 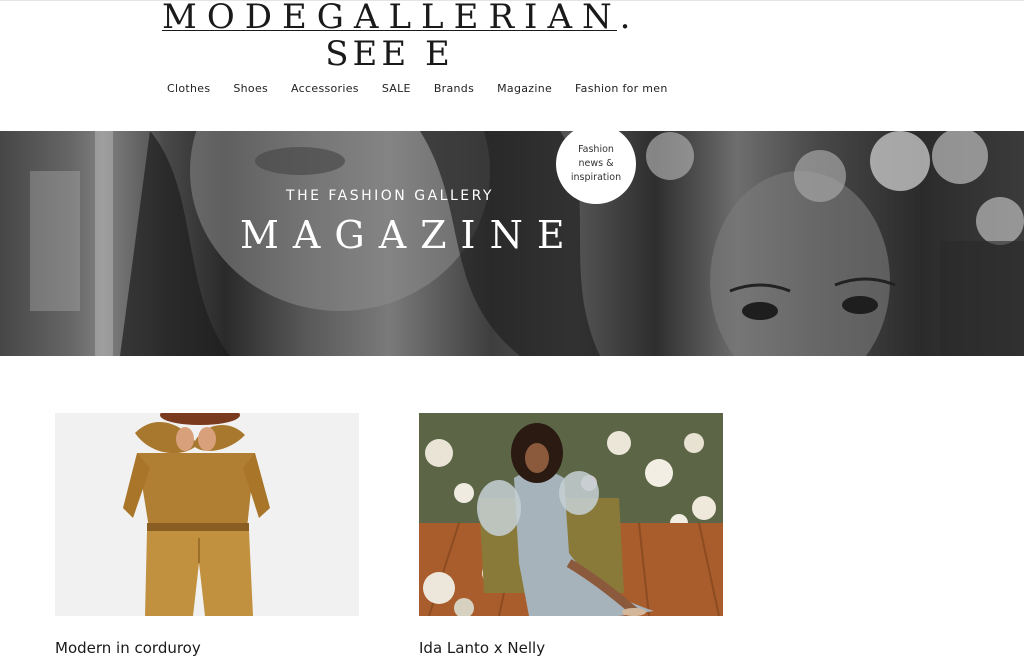 I want to click on article-card-corduroy: Modern in corduroy, so click(x=207, y=535).